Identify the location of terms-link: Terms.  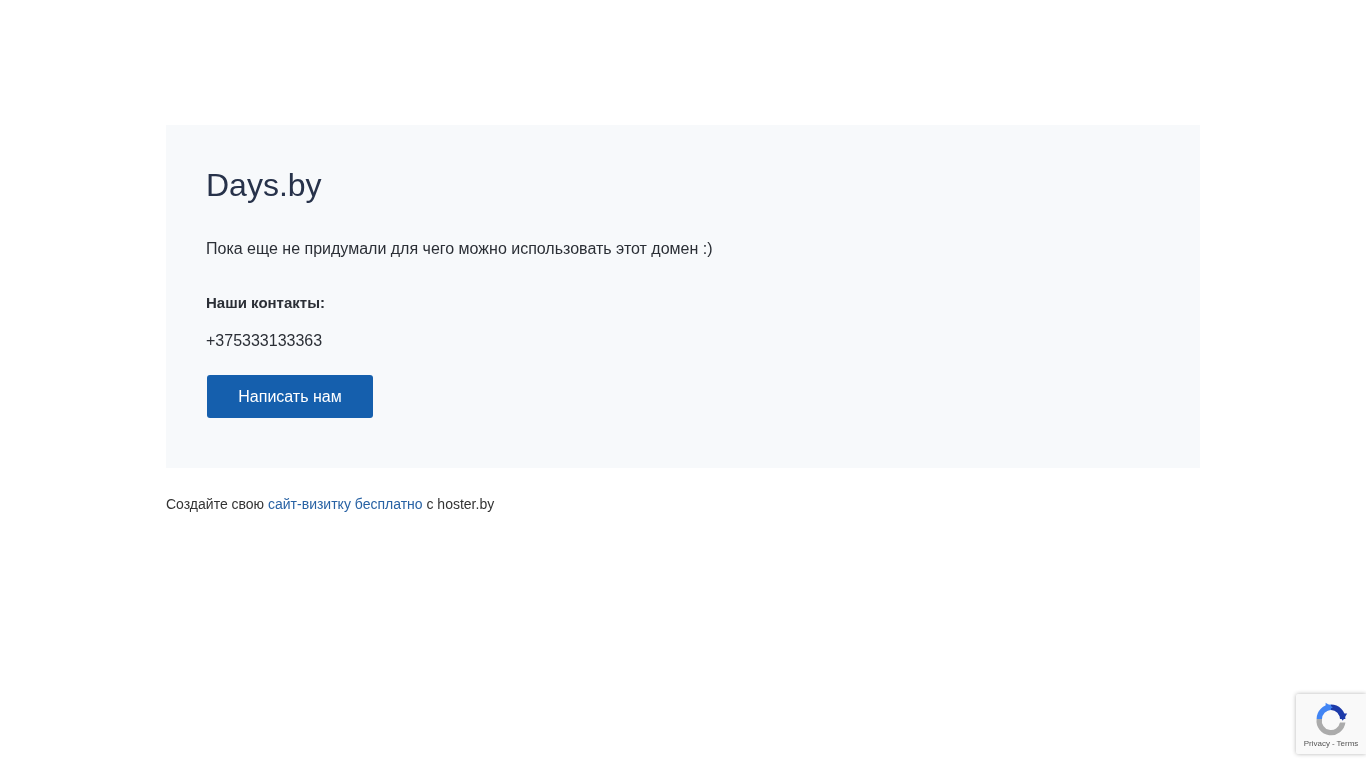
(1347, 743).